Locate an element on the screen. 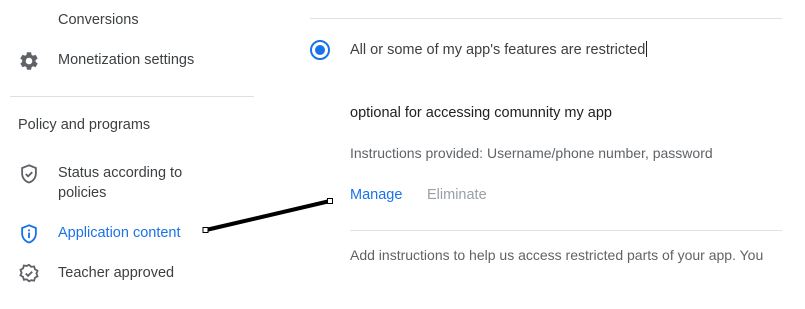 The height and width of the screenshot is (309, 805). sidebar-item-label: Application content is located at coordinates (119, 233).